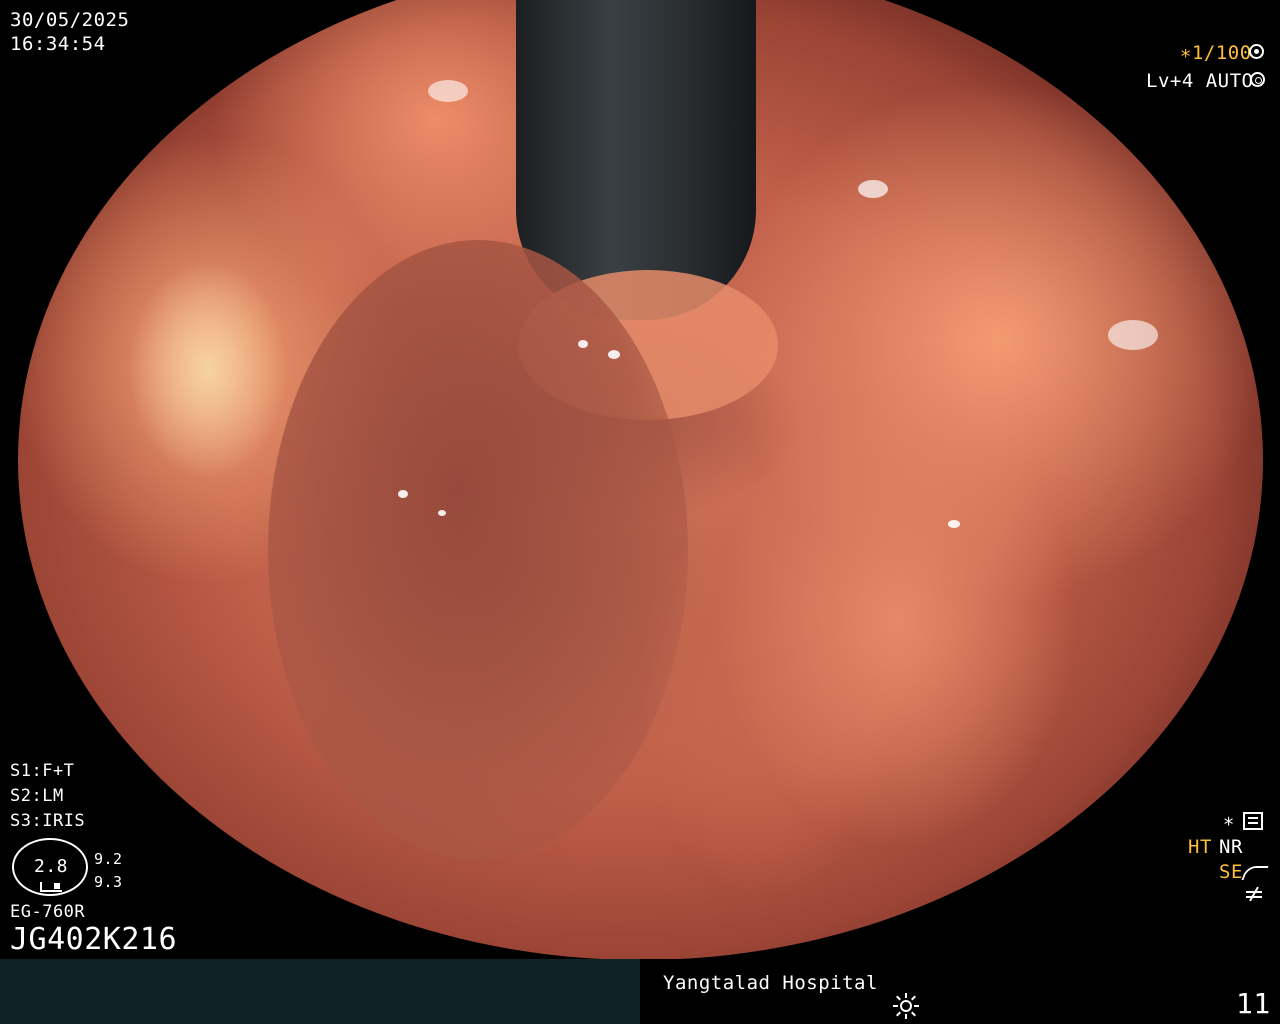 This screenshot has width=1280, height=1024. I want to click on footer-bar: Yangtalad Hospital 11, so click(640, 991).